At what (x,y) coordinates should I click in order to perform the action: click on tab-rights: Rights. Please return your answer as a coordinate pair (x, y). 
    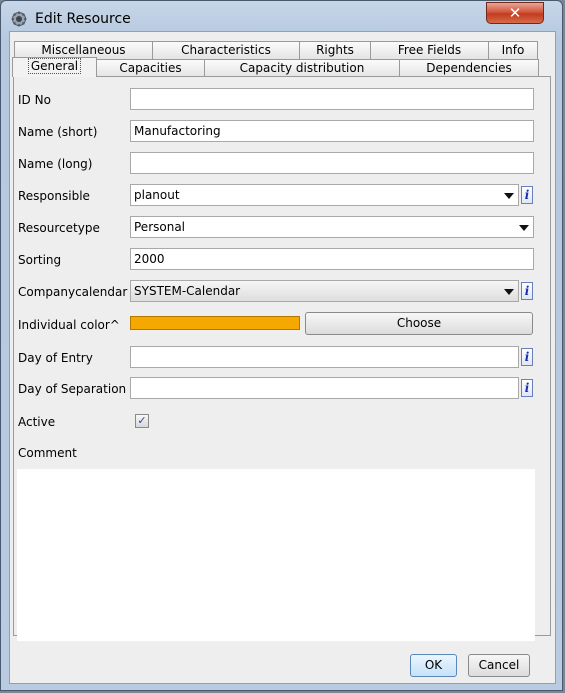
    Looking at the image, I should click on (335, 50).